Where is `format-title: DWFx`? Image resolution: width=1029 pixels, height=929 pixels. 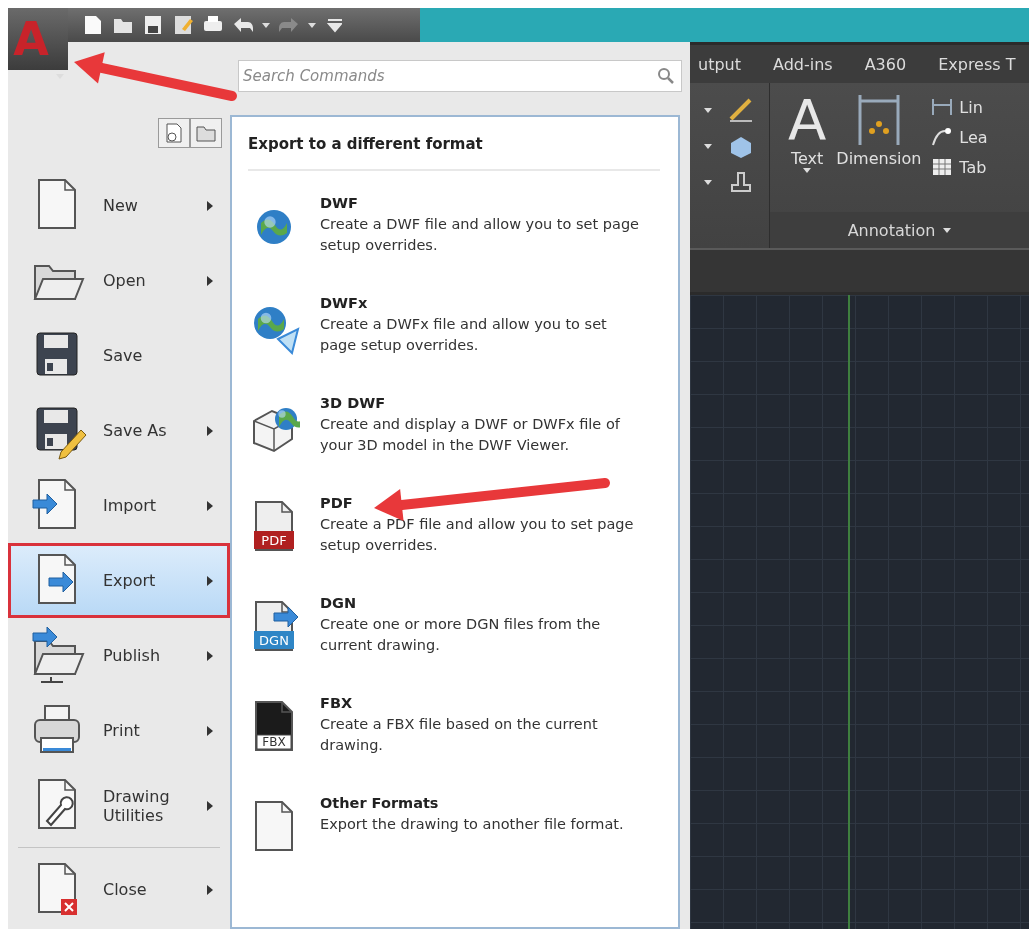 format-title: DWFx is located at coordinates (344, 303).